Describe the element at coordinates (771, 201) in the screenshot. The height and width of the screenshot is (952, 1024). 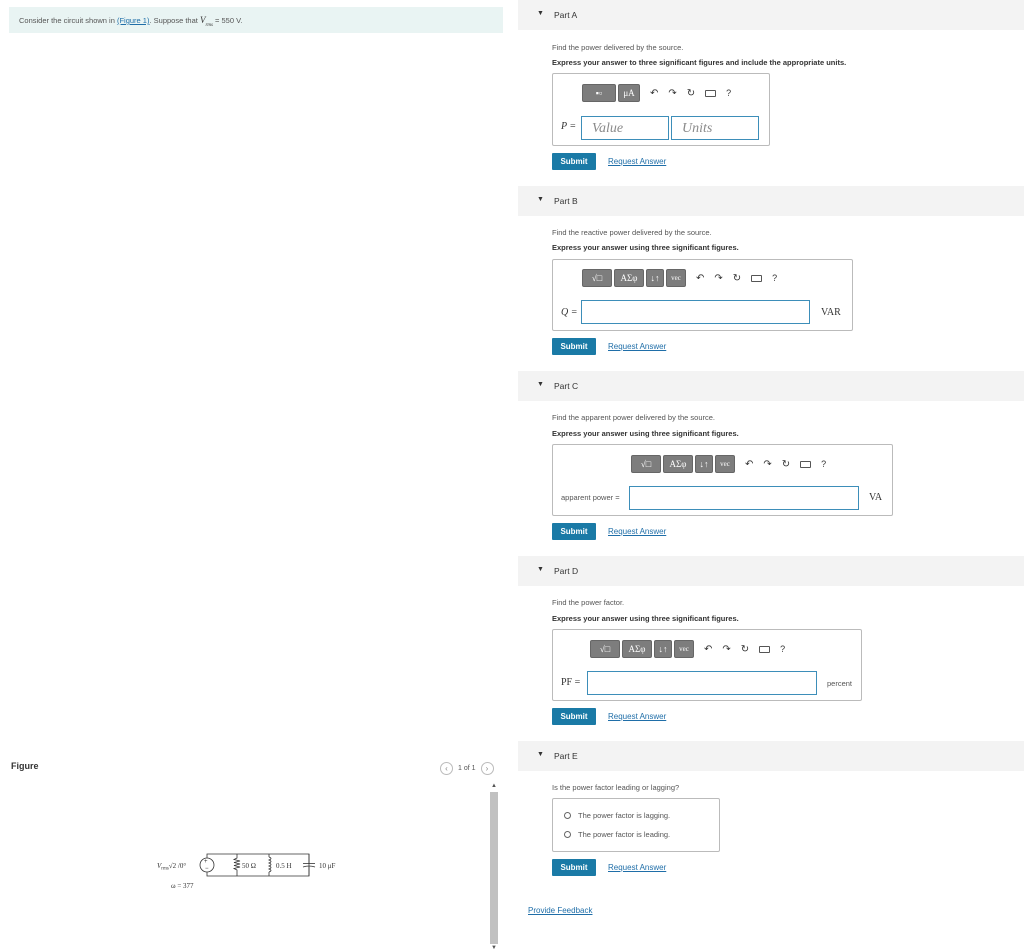
I see `part-b-header: ▼ Part B` at that location.